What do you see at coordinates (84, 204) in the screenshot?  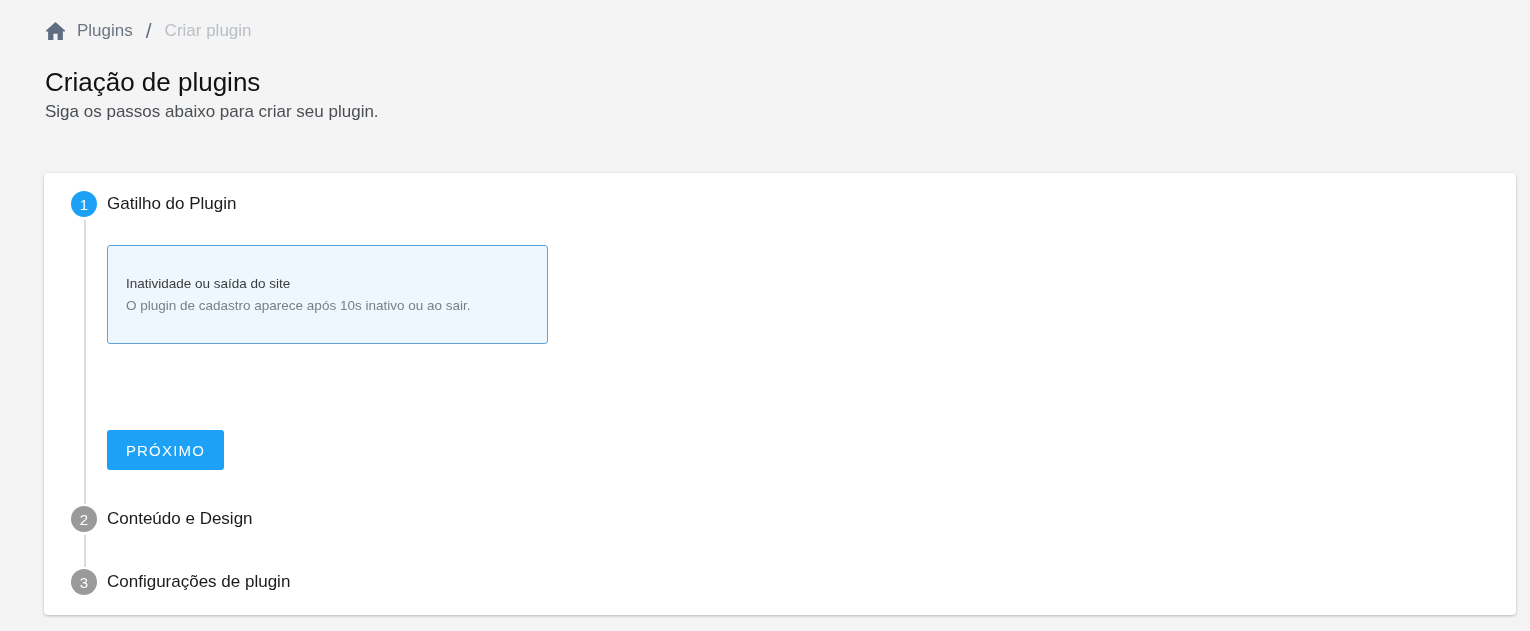 I see `step-number: 1` at bounding box center [84, 204].